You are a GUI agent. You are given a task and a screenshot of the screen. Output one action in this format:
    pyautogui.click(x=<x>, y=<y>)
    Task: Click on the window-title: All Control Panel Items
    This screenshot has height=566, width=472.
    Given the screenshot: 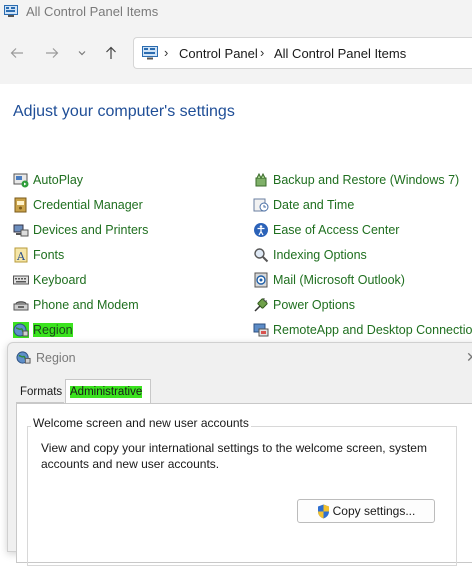 What is the action you would take?
    pyautogui.click(x=92, y=11)
    